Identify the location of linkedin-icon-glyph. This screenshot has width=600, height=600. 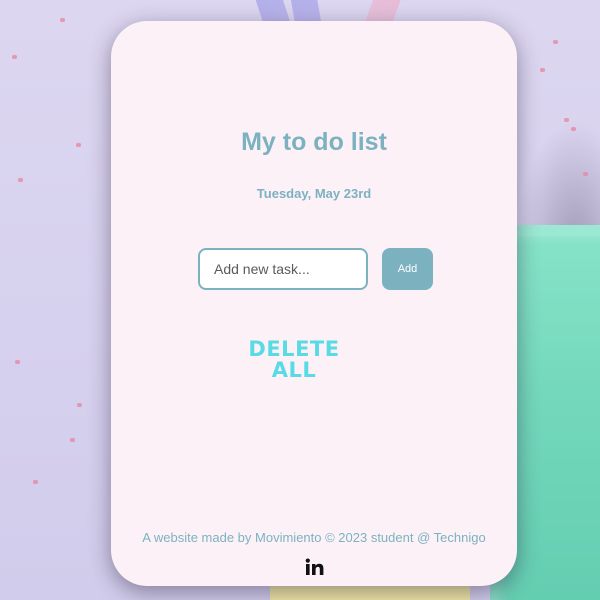
(314, 566).